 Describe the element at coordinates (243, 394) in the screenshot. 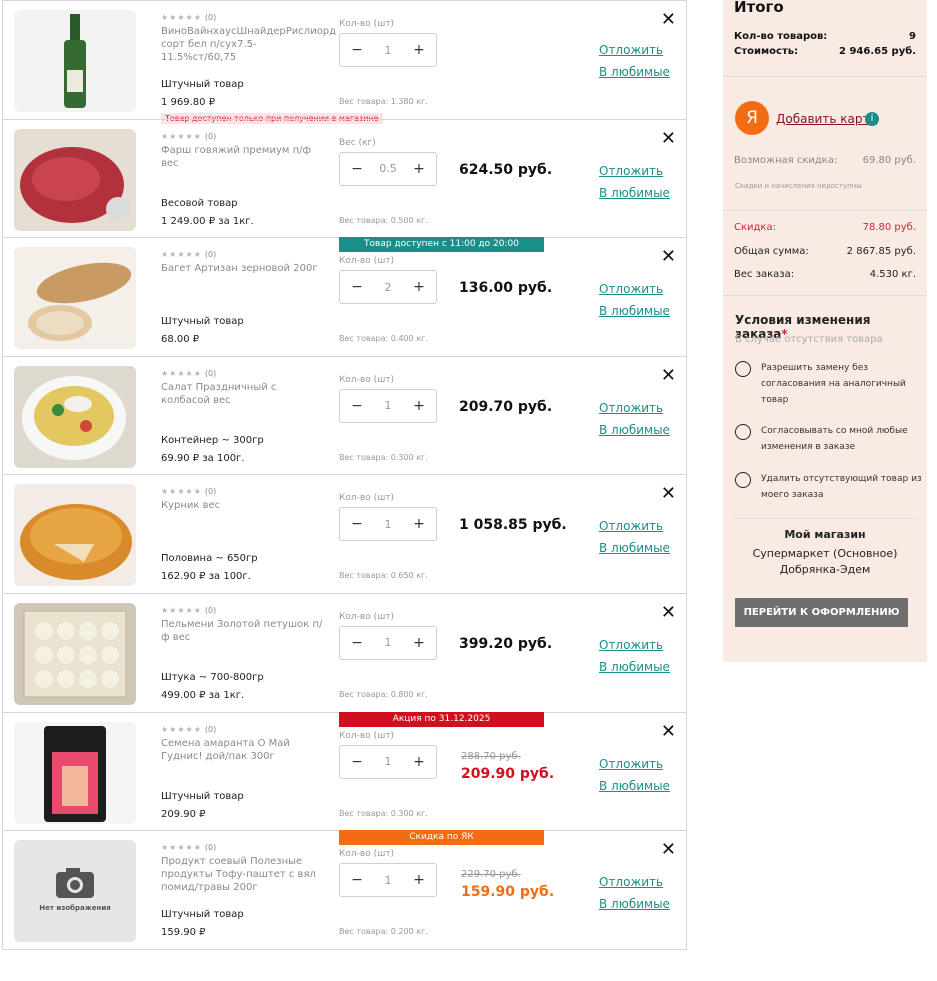

I see `product-name: Салат Праздничный с колбасой вес` at that location.